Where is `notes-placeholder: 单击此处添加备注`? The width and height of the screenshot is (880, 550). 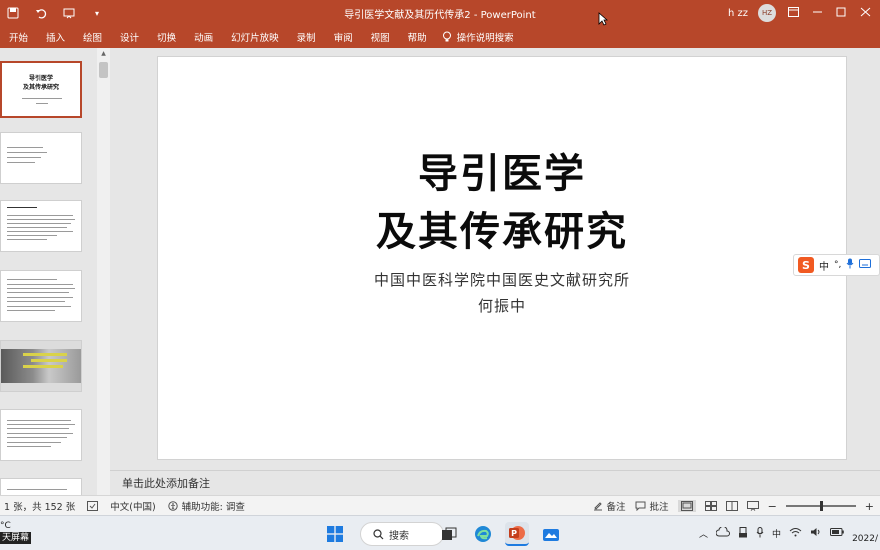 notes-placeholder: 单击此处添加备注 is located at coordinates (166, 483).